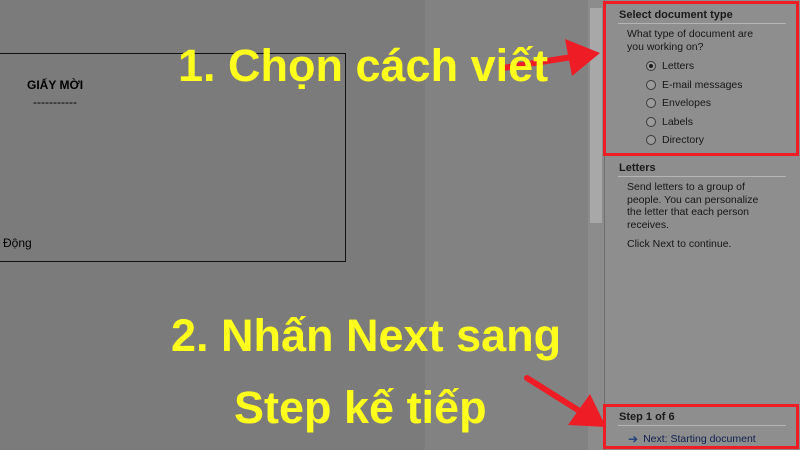  I want to click on annotation-step-2-line-1: 2. Nhấn Next sang, so click(366, 335).